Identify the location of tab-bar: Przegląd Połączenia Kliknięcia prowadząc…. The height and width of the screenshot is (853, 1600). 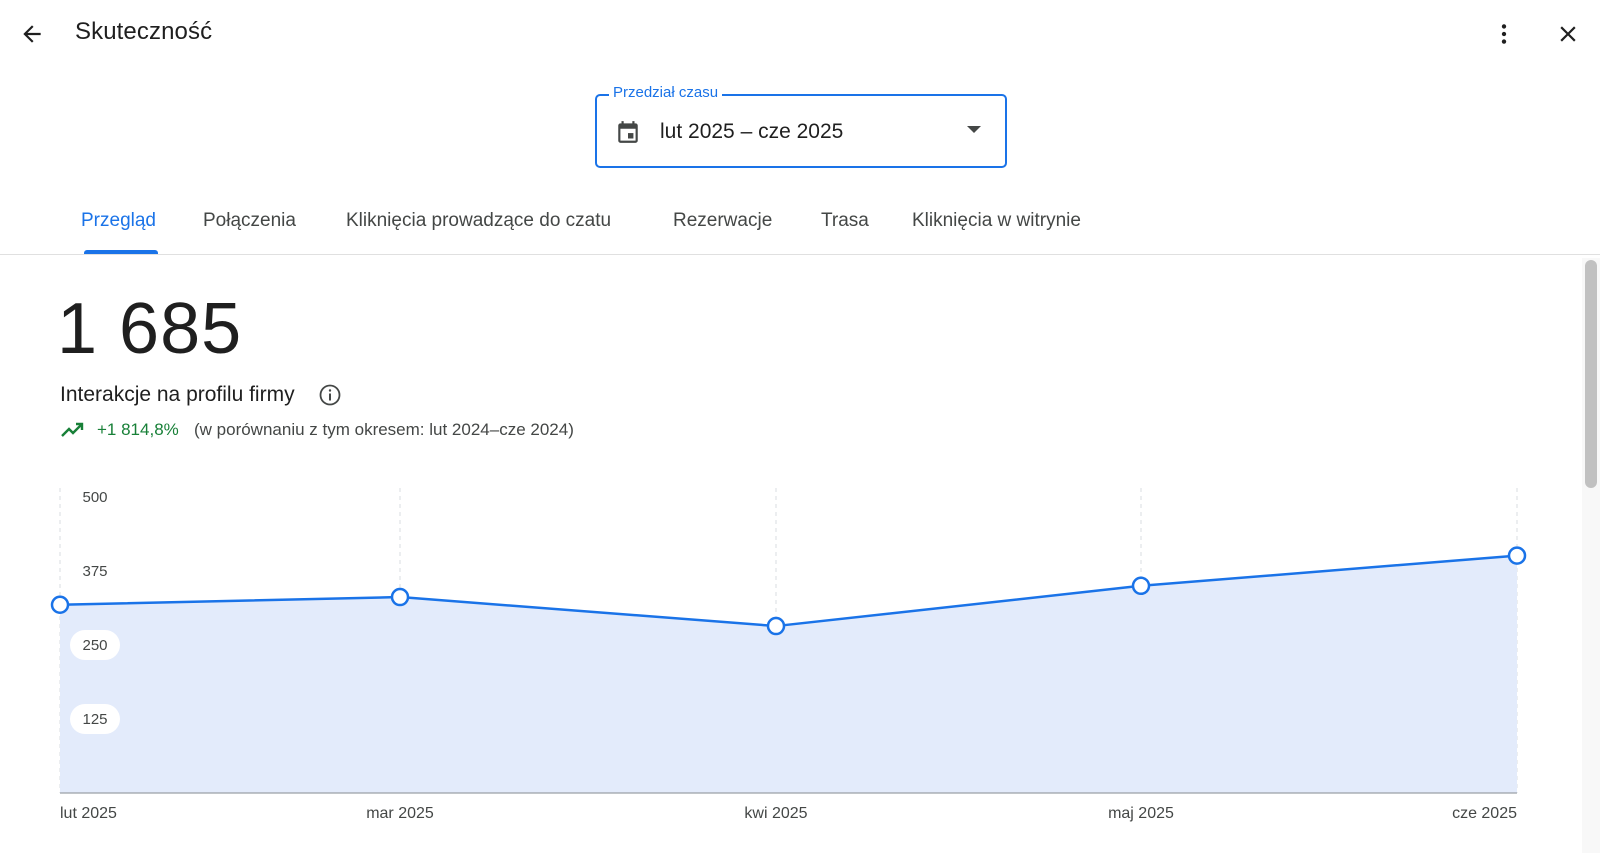
(800, 225).